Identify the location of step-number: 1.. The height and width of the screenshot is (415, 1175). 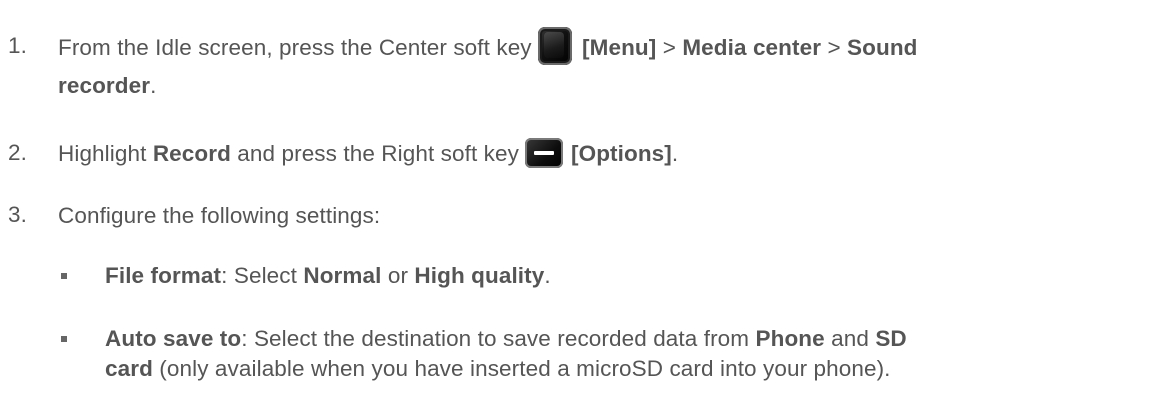
(17, 45).